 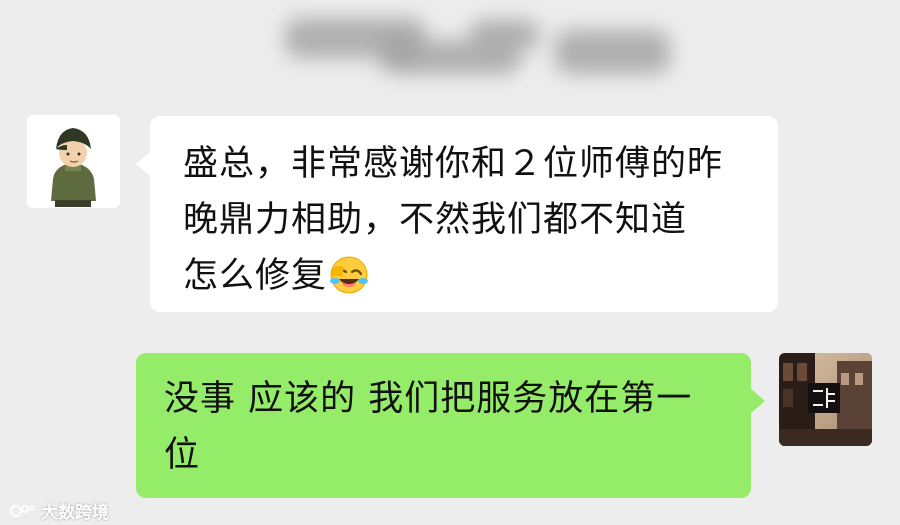 I want to click on my-avatar, so click(x=825, y=399).